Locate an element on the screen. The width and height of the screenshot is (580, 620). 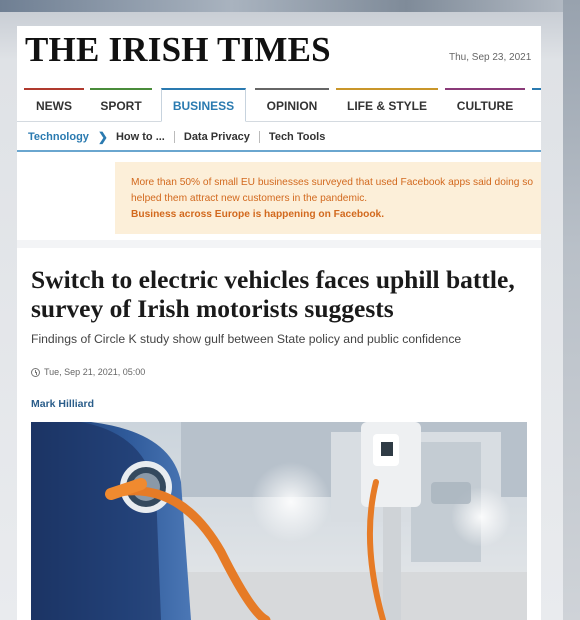
tab-life-style: LIFE & STYLE is located at coordinates (387, 104).